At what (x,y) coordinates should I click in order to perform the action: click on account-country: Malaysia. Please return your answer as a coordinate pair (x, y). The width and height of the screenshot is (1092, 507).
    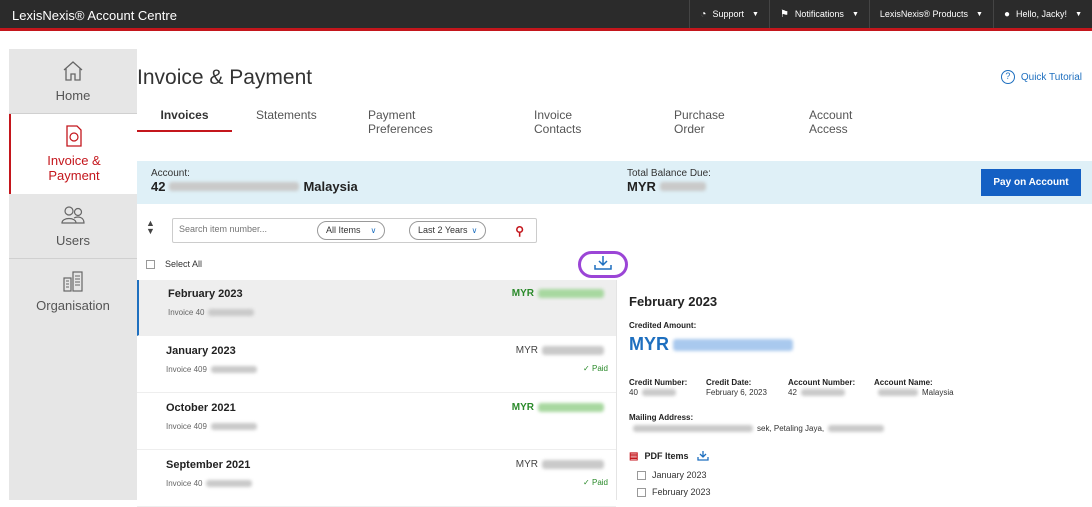
    Looking at the image, I should click on (330, 186).